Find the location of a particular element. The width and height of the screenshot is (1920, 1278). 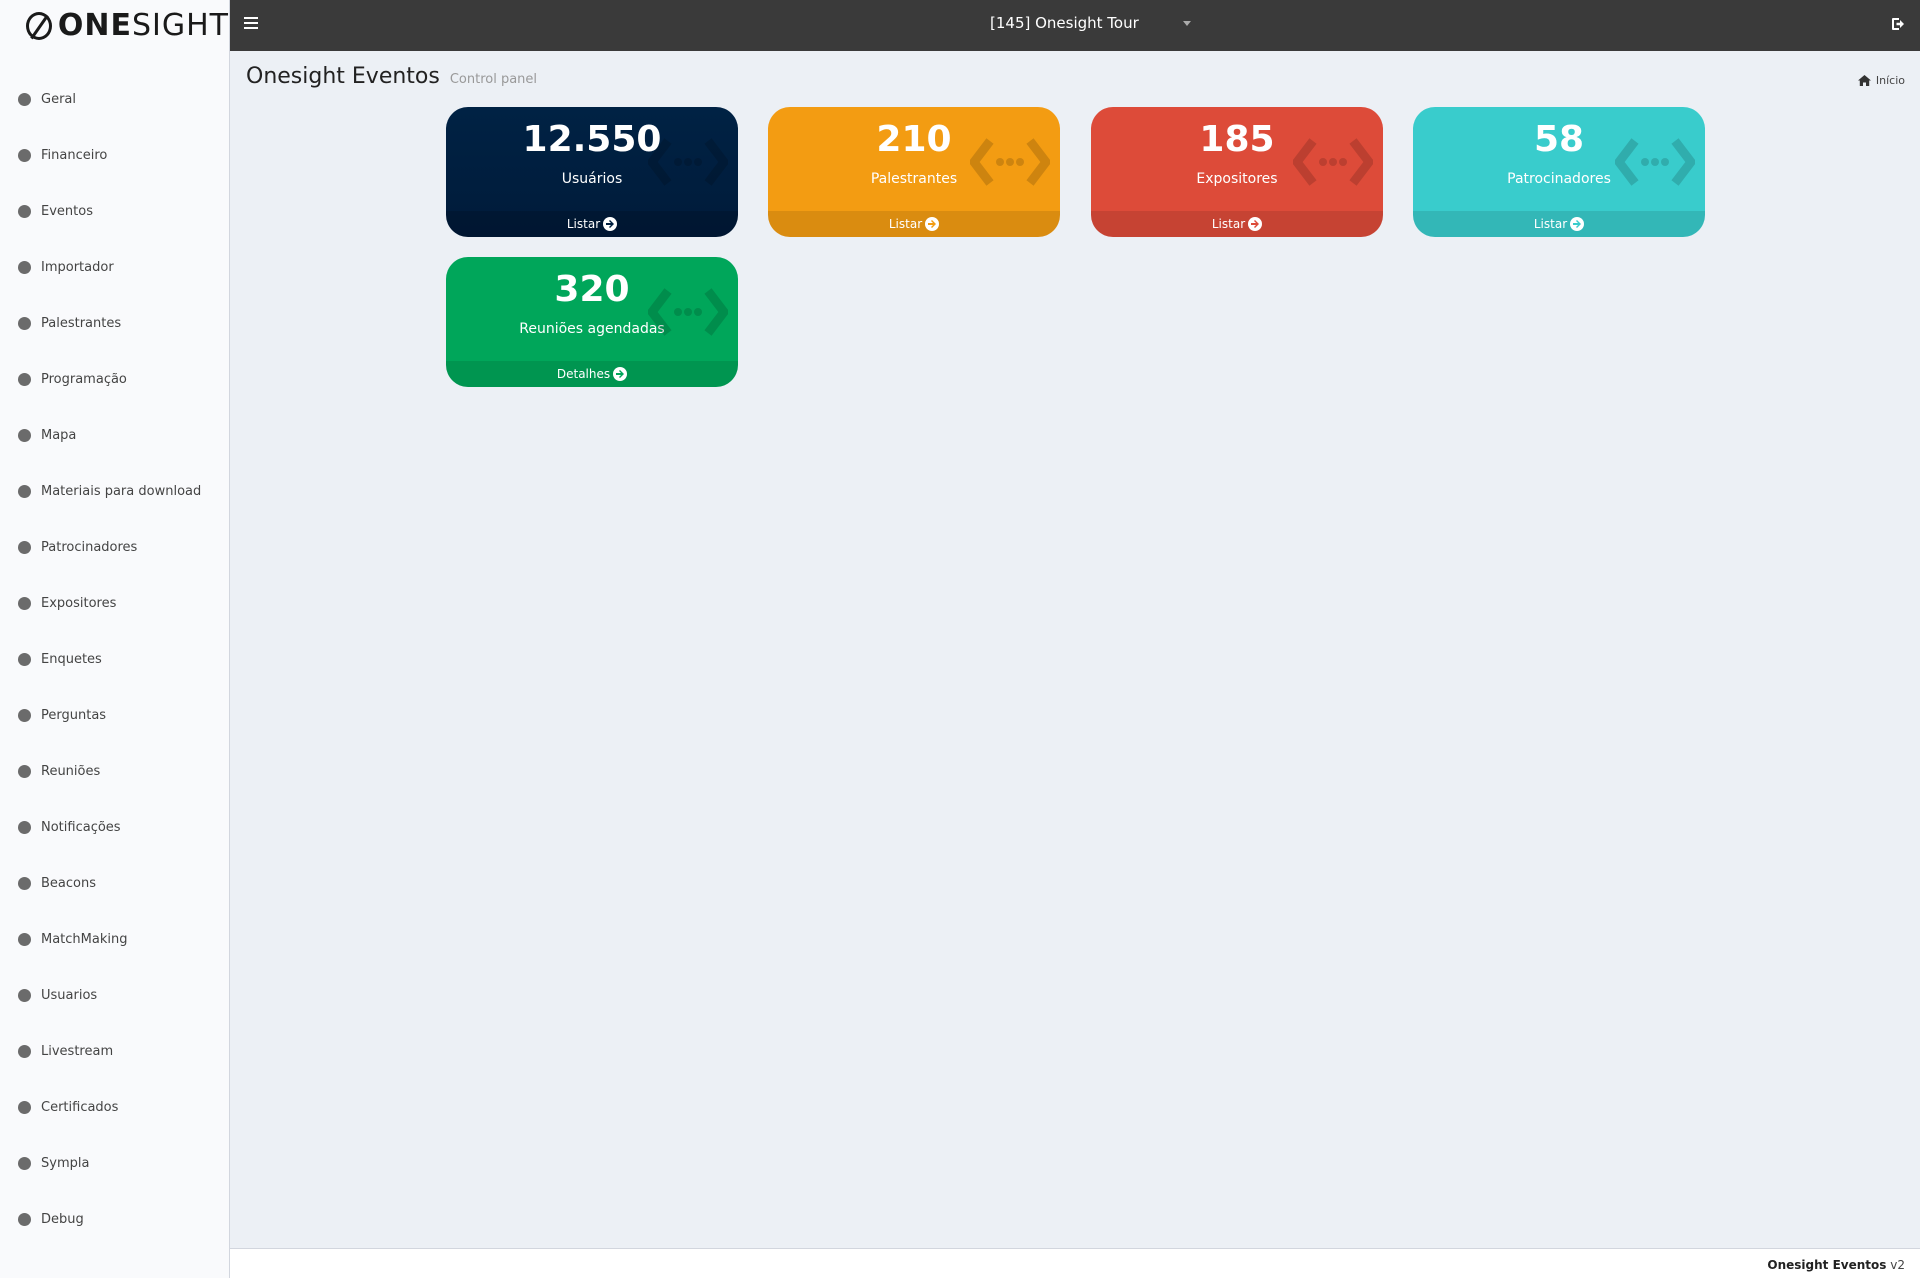

event-selector-value: [145] Onesight Tour is located at coordinates (1064, 23).